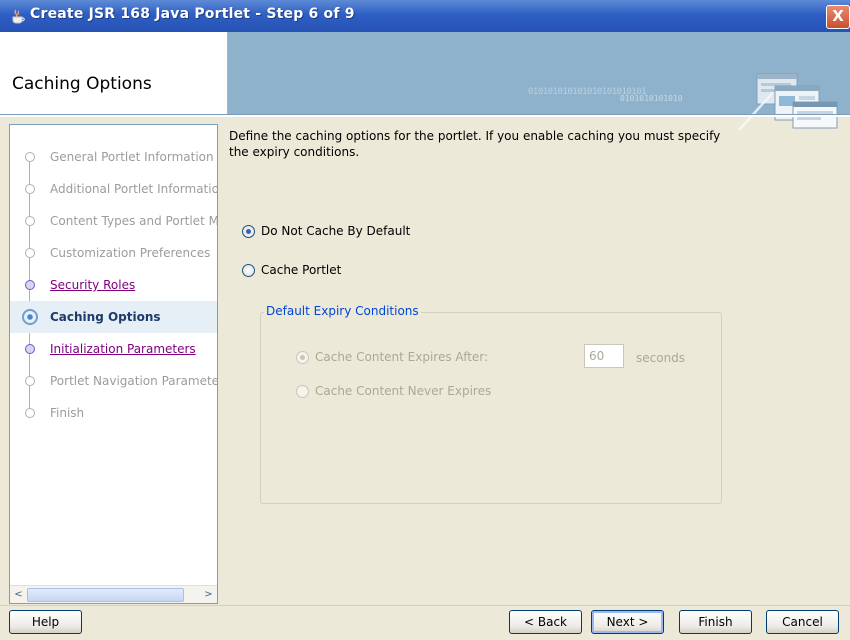 The height and width of the screenshot is (640, 850). What do you see at coordinates (787, 101) in the screenshot?
I see `wizard-windows-graphic` at bounding box center [787, 101].